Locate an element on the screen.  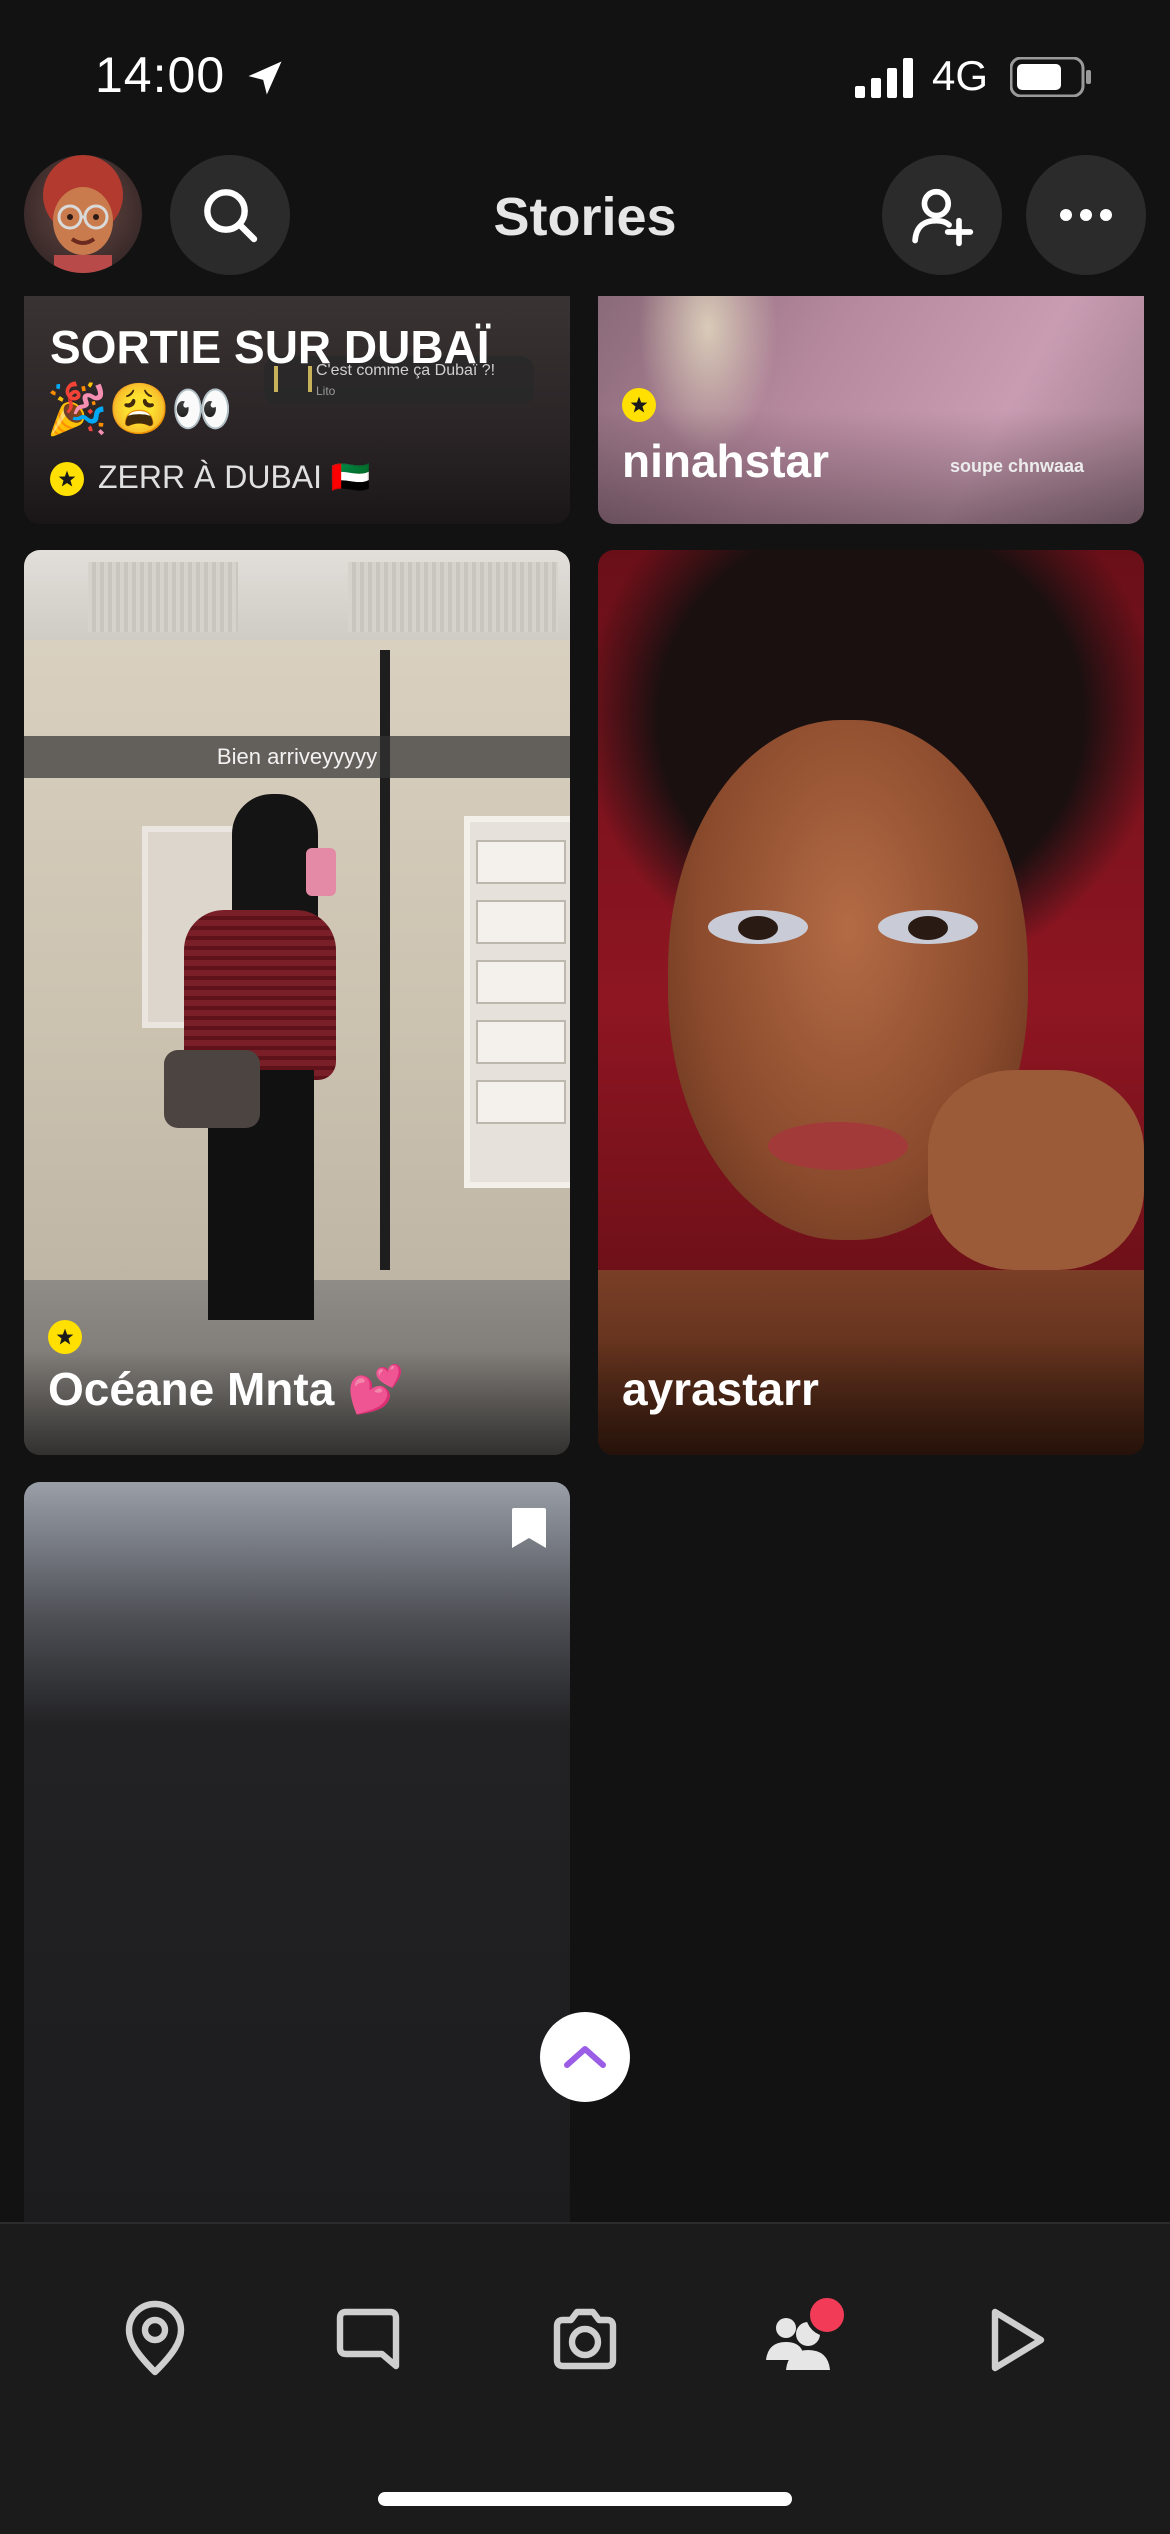
network-label: 4G is located at coordinates (960, 75).